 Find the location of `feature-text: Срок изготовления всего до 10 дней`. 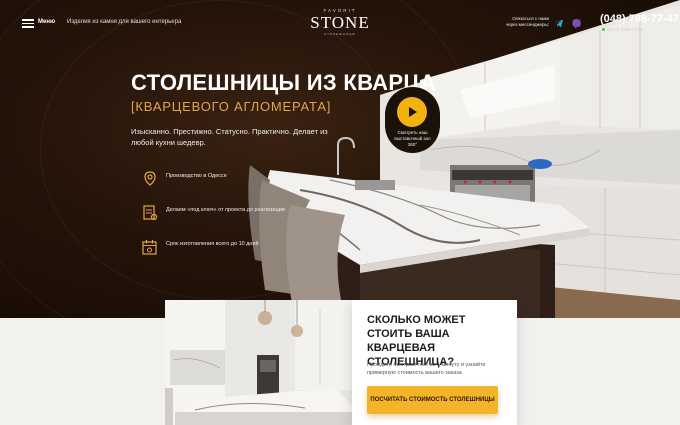

feature-text: Срок изготовления всего до 10 дней is located at coordinates (212, 244).